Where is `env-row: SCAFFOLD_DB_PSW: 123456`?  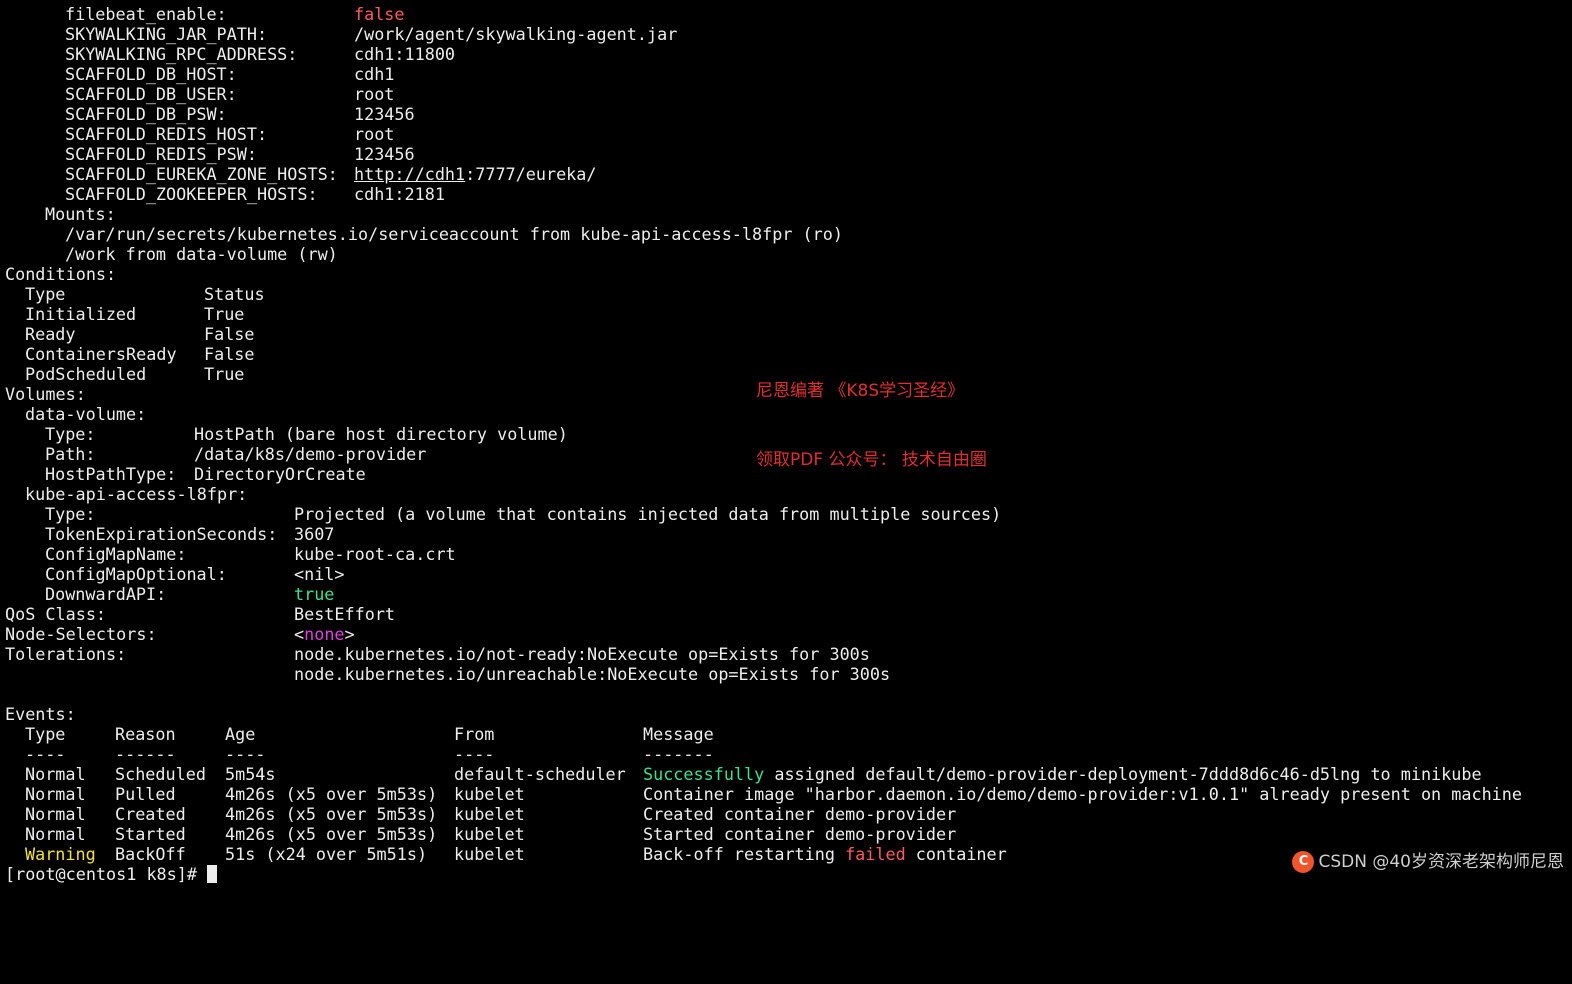 env-row: SCAFFOLD_DB_PSW: 123456 is located at coordinates (785, 114).